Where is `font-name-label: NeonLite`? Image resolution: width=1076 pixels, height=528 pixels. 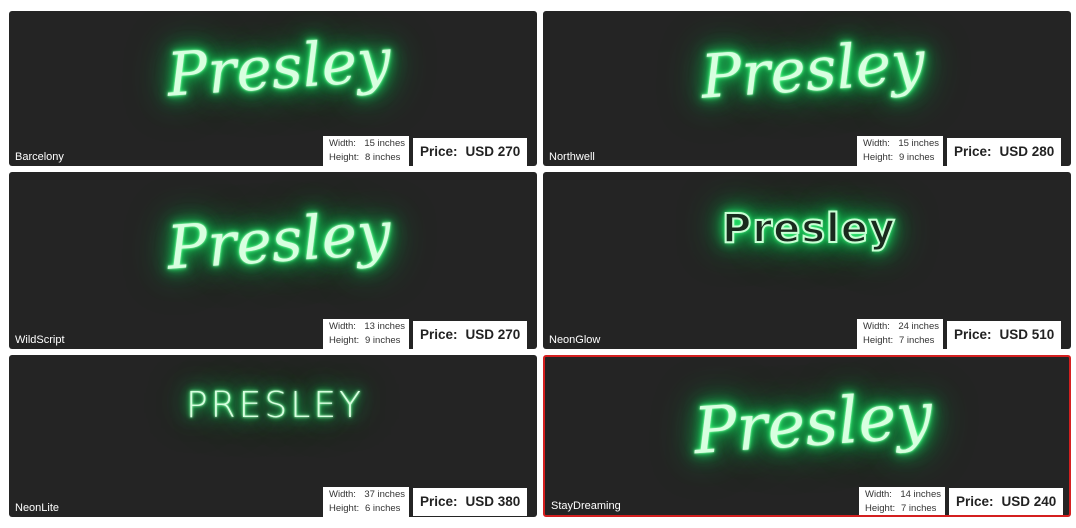
font-name-label: NeonLite is located at coordinates (37, 508).